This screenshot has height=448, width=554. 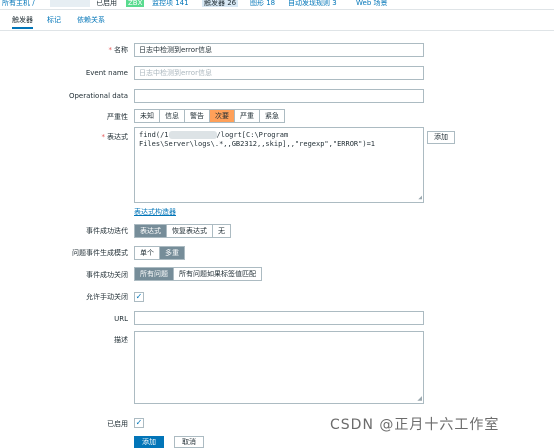 I want to click on breadcrumb-items: 监控项 141, so click(x=170, y=3).